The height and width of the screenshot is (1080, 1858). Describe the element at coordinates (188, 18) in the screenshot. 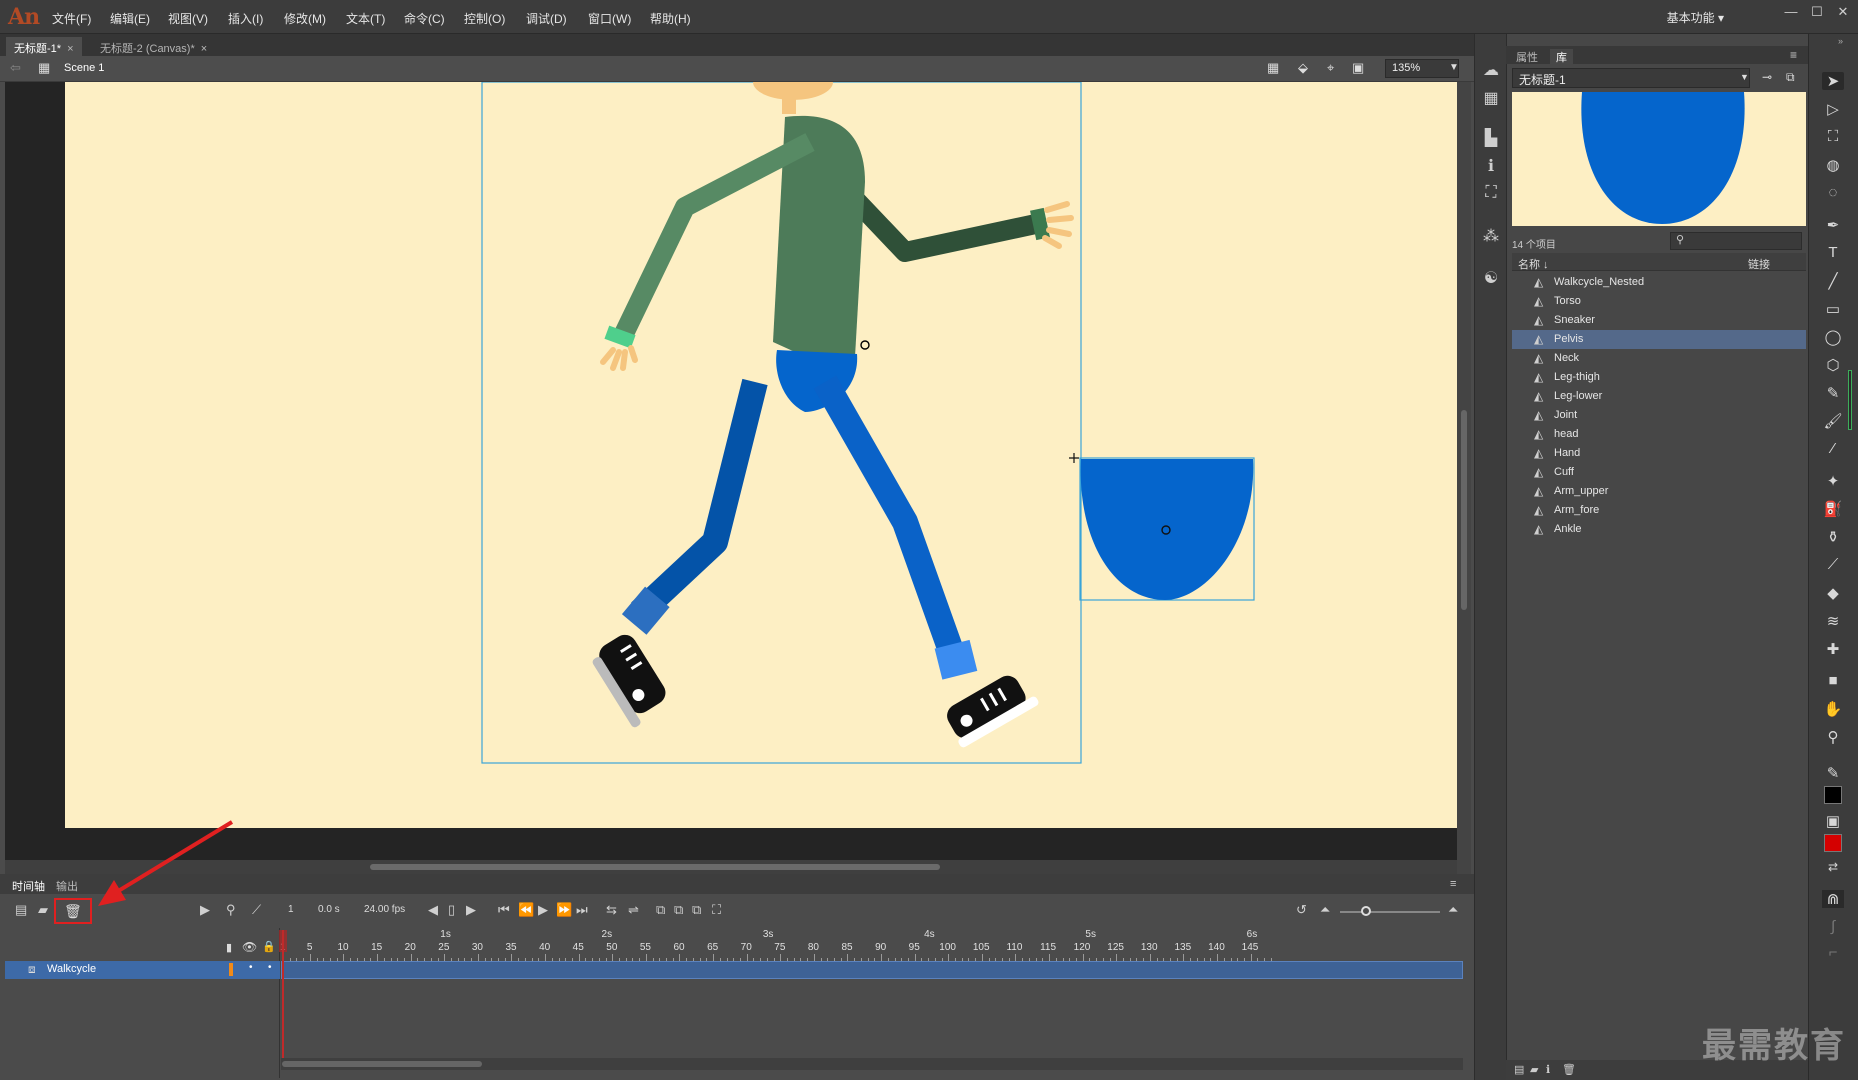

I see `menu-view: 视图(V)` at that location.